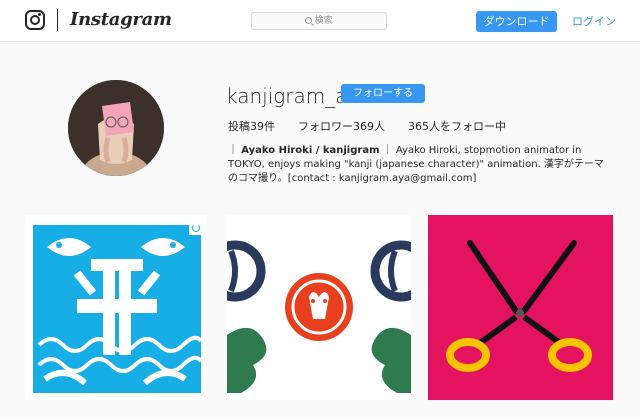 This screenshot has height=417, width=640. I want to click on profile-avatar, so click(116, 128).